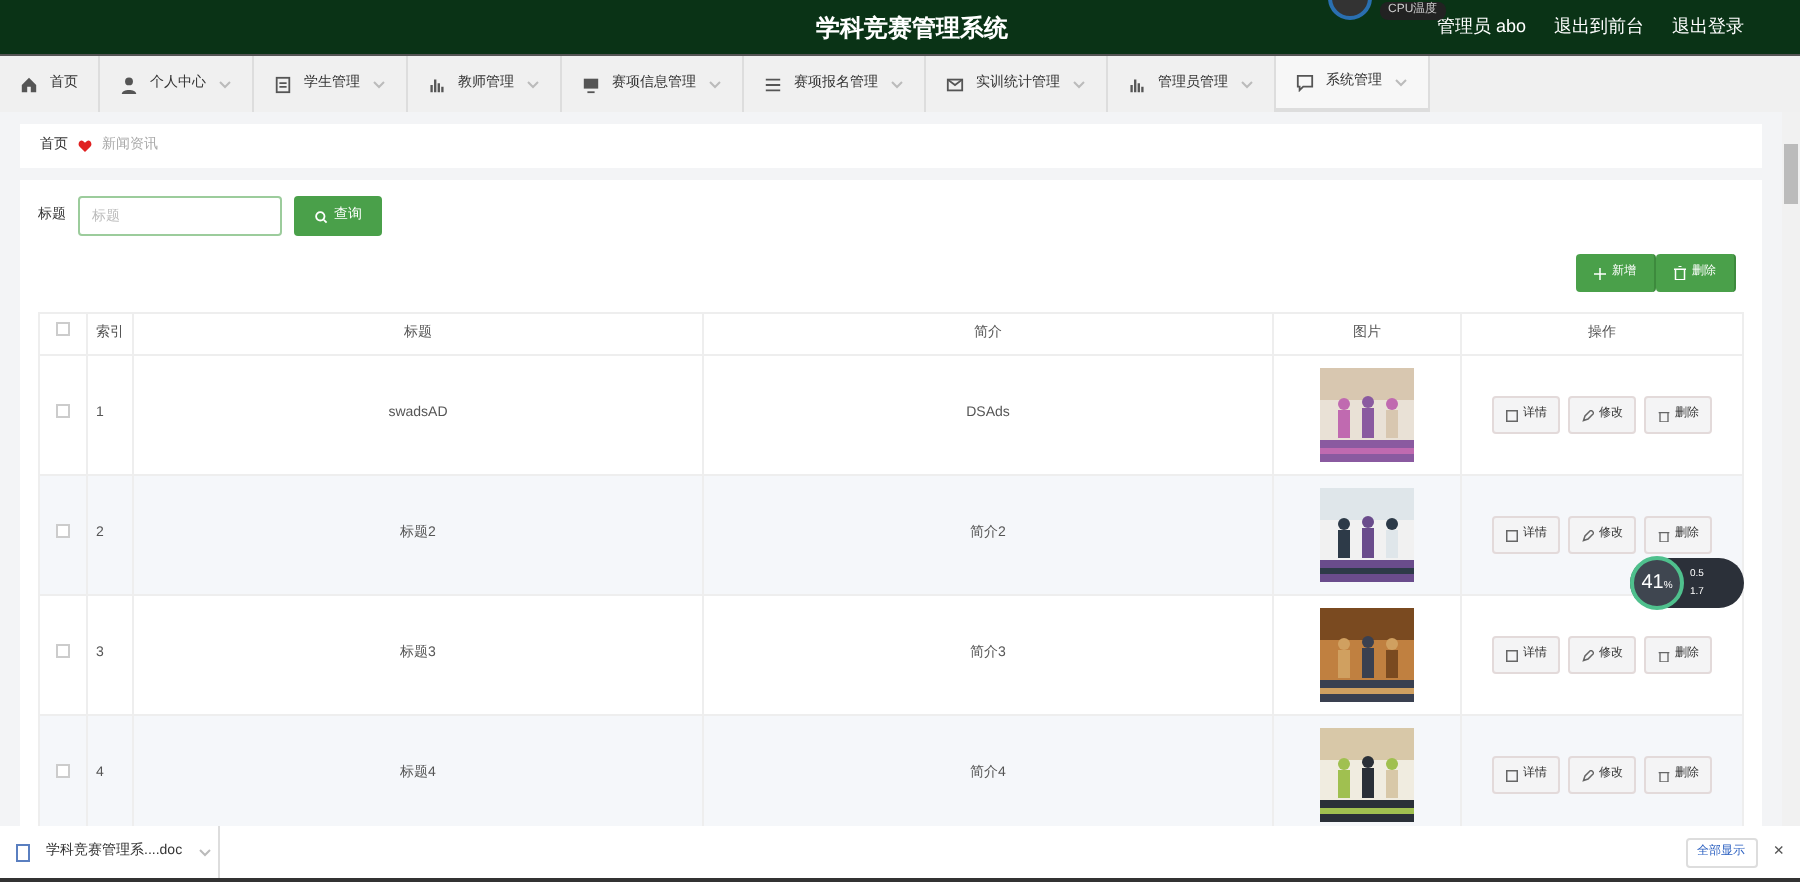  What do you see at coordinates (85, 146) in the screenshot?
I see `heart-icon` at bounding box center [85, 146].